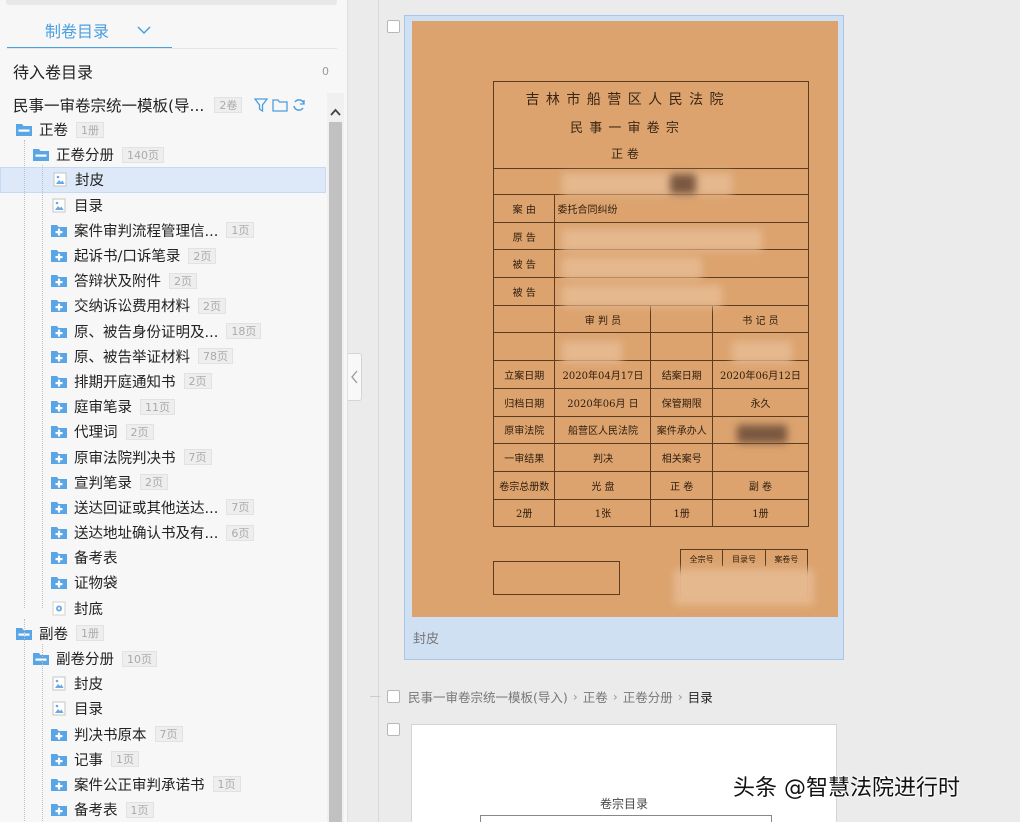 This screenshot has width=1020, height=822. I want to click on retention-value: 永久, so click(760, 402).